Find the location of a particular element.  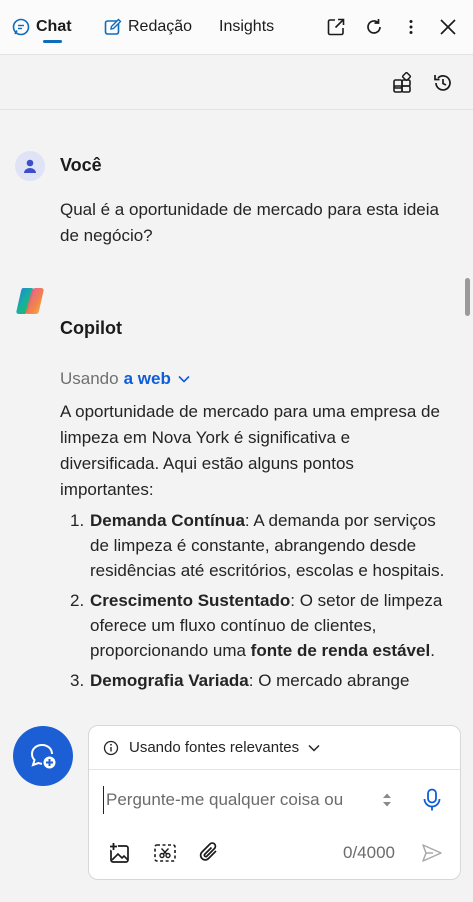

point-title: Crescimento Sustentado is located at coordinates (190, 600).